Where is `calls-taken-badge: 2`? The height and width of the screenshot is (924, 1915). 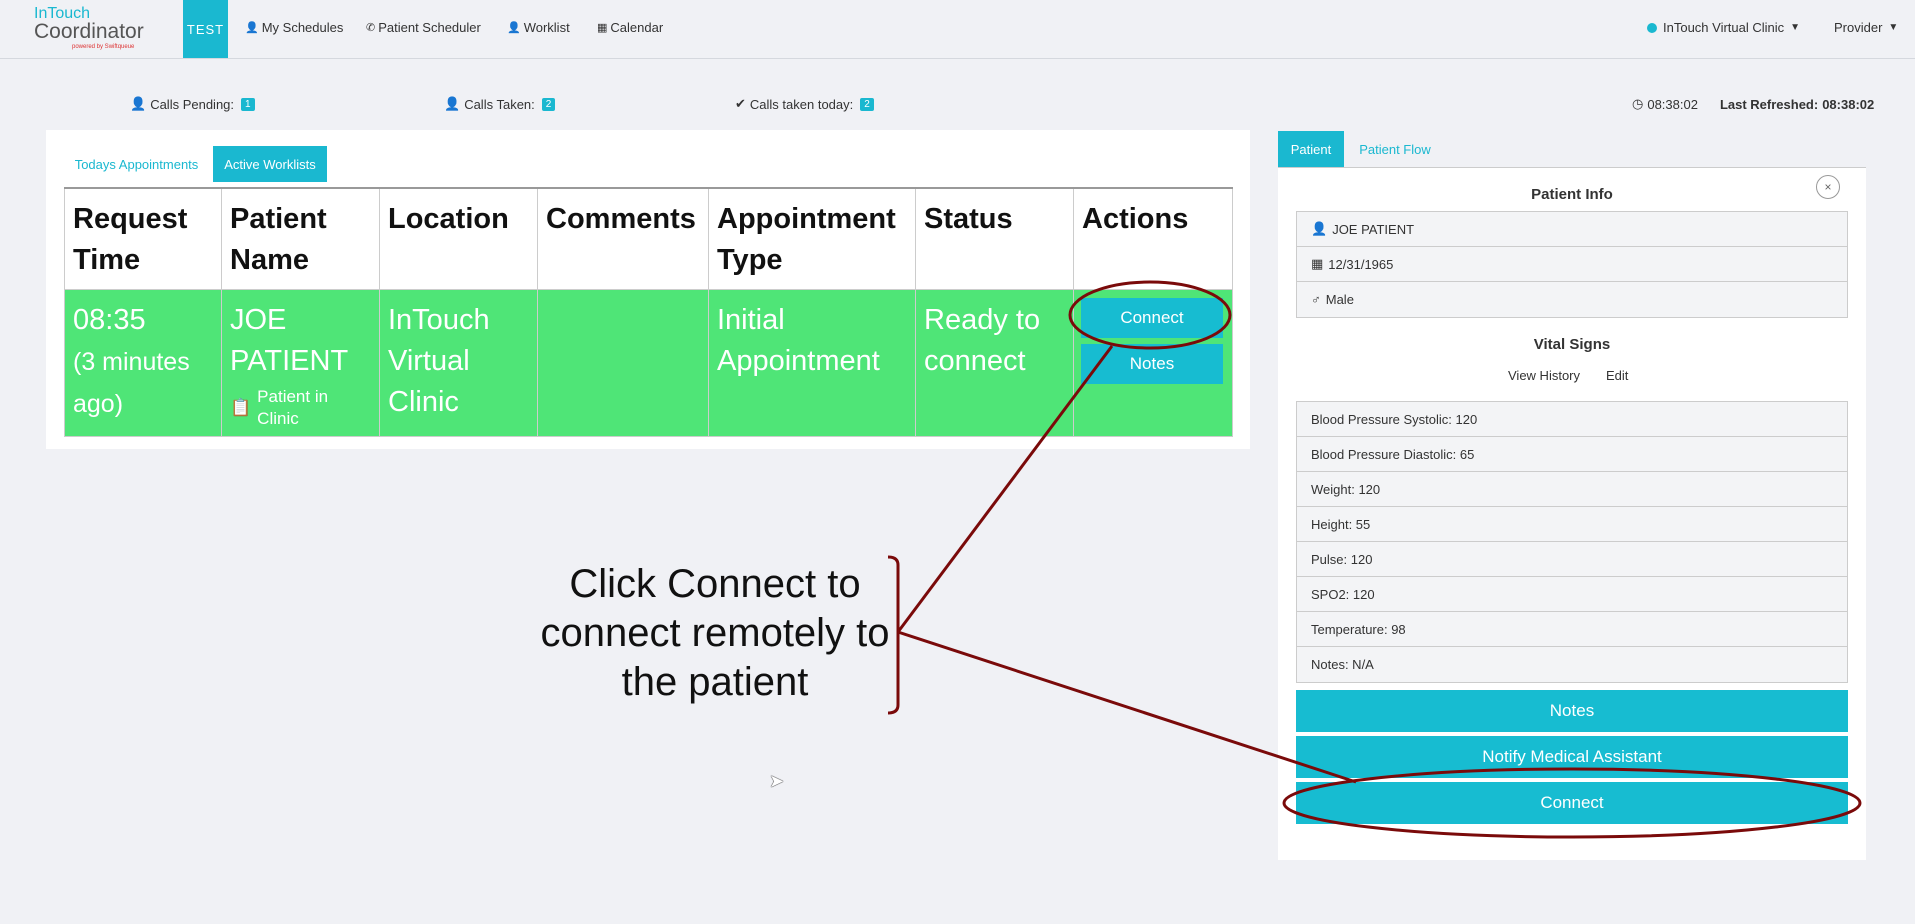 calls-taken-badge: 2 is located at coordinates (548, 104).